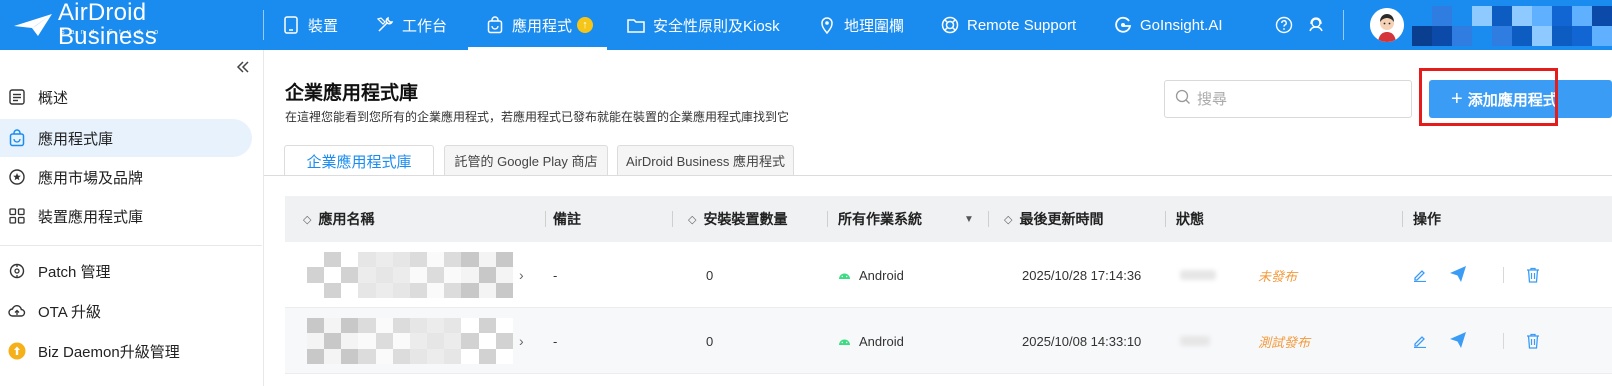 Image resolution: width=1612 pixels, height=386 pixels. I want to click on sidebar-item-label: OTA 升級, so click(70, 312).